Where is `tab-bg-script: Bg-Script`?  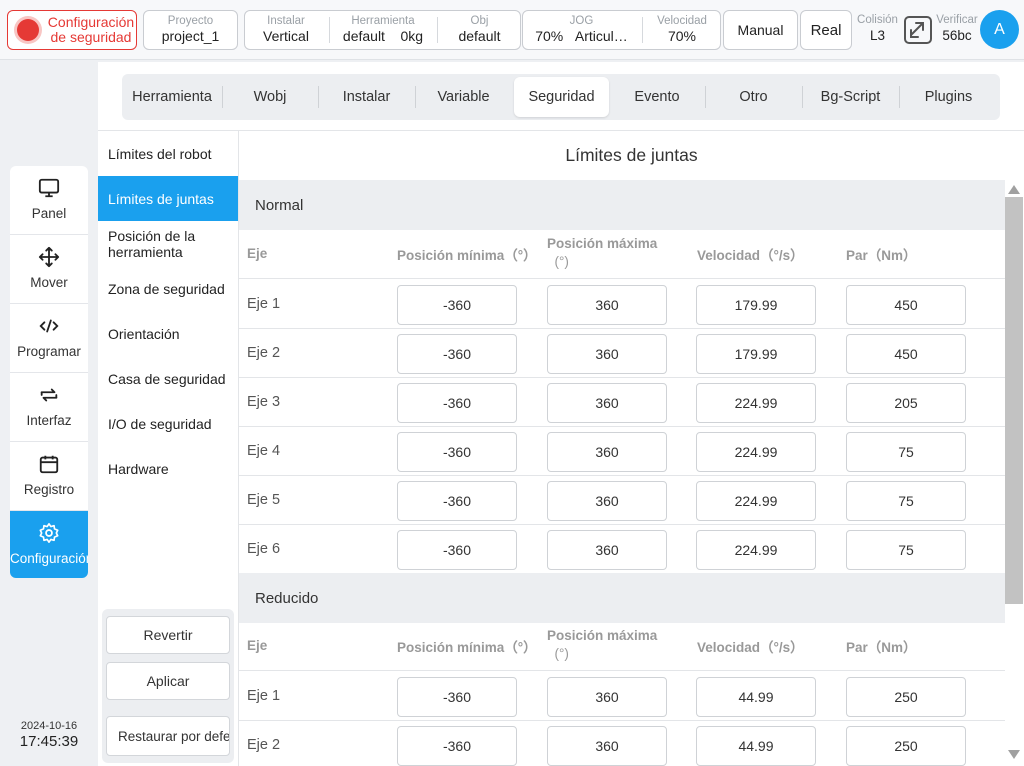 tab-bg-script: Bg-Script is located at coordinates (850, 97).